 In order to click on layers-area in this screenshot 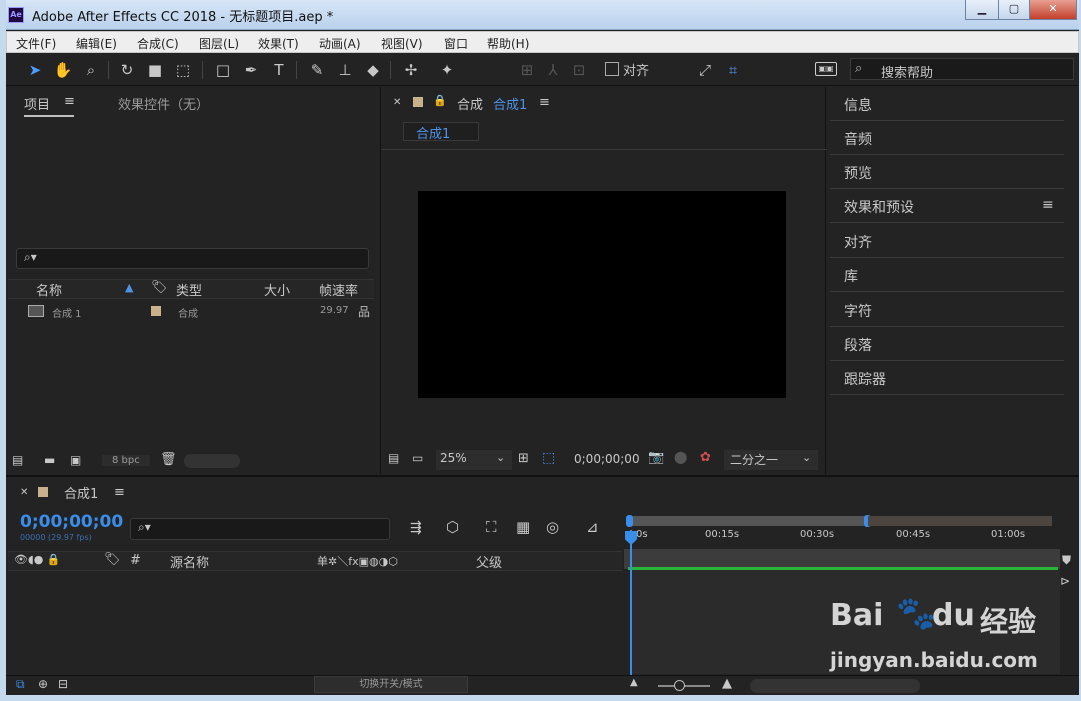, I will do `click(315, 623)`.